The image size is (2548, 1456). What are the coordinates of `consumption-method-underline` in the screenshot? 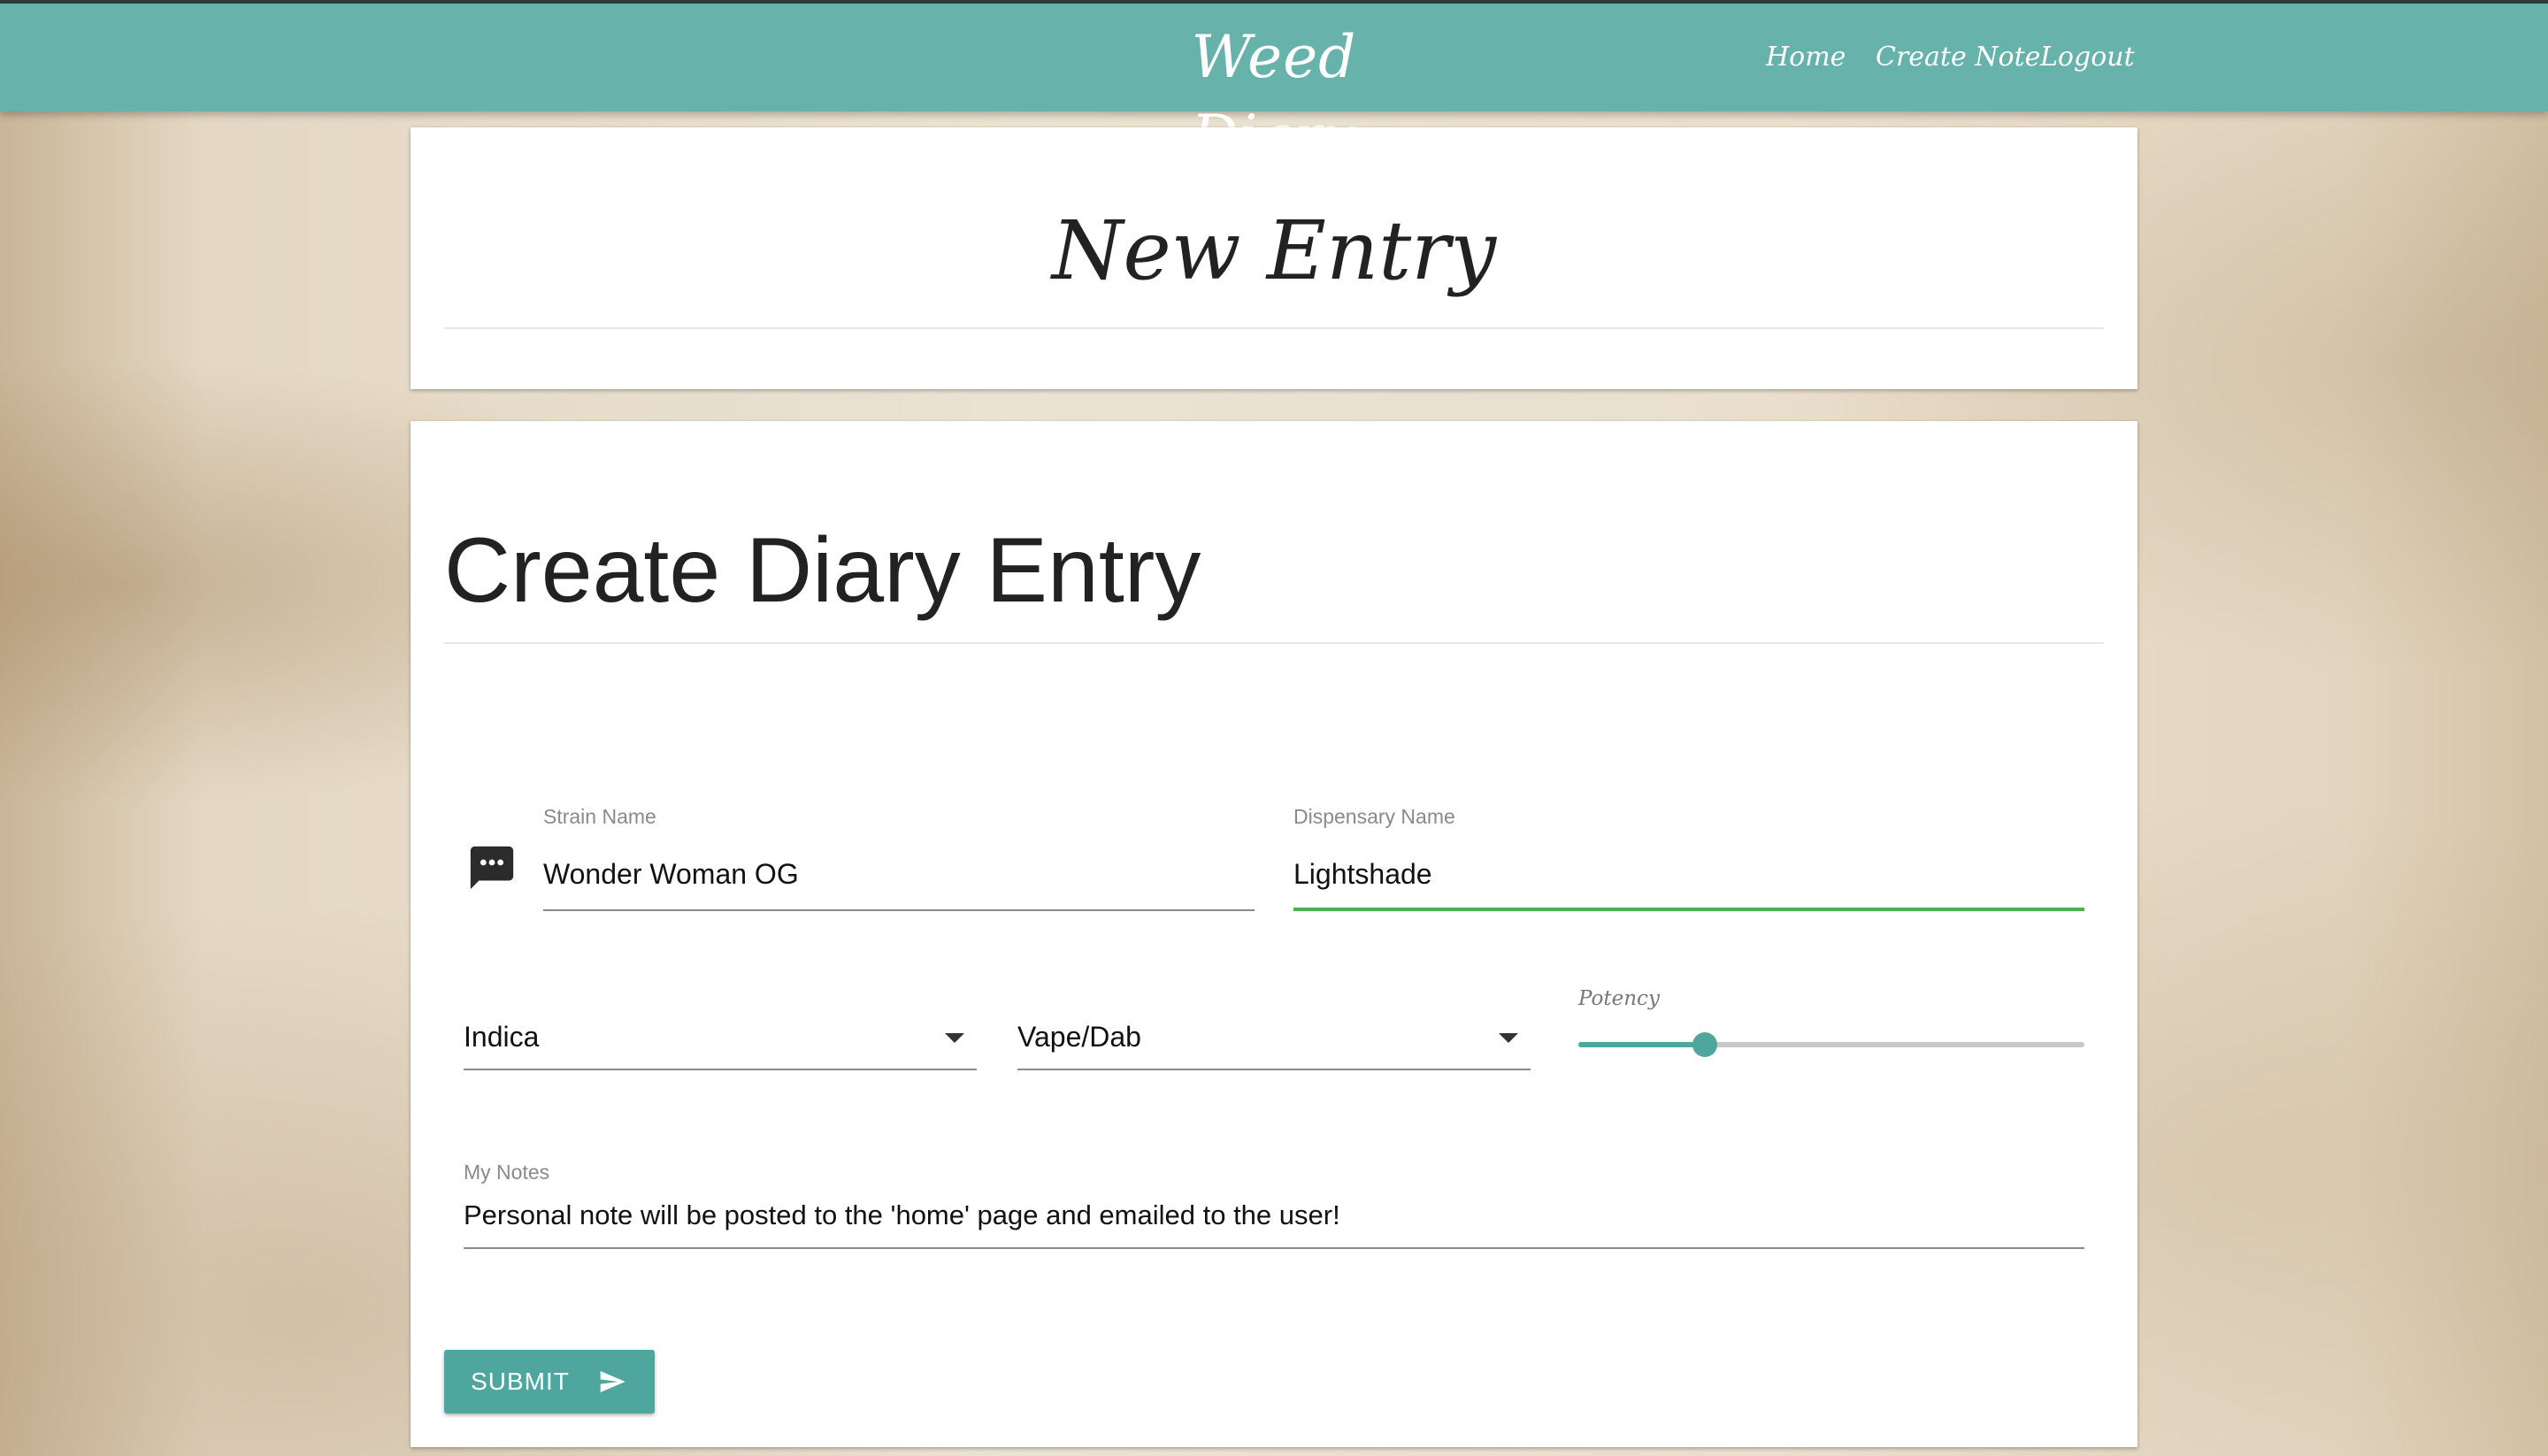 It's located at (1274, 1069).